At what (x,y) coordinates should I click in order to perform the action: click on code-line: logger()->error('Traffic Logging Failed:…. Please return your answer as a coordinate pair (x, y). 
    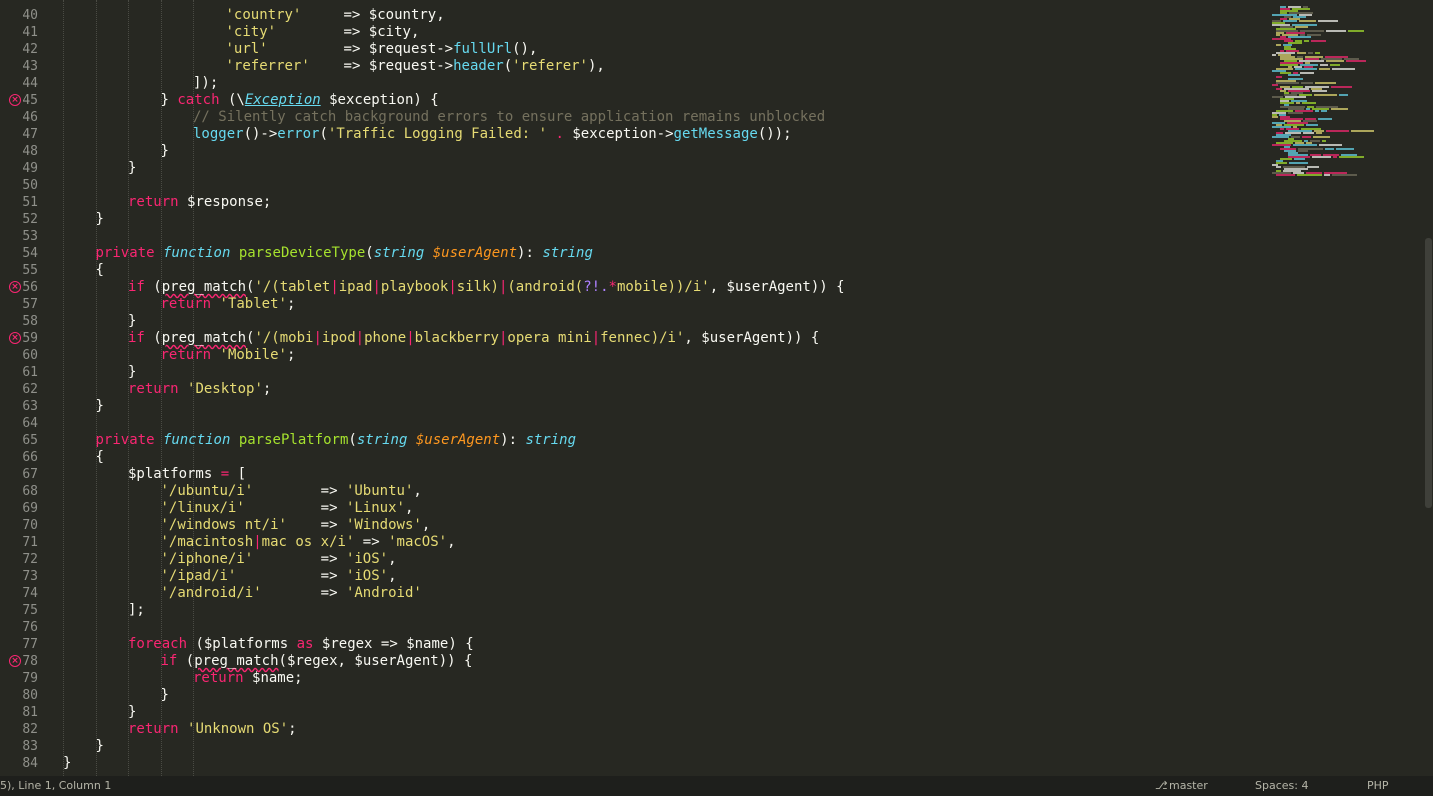
    Looking at the image, I should click on (492, 134).